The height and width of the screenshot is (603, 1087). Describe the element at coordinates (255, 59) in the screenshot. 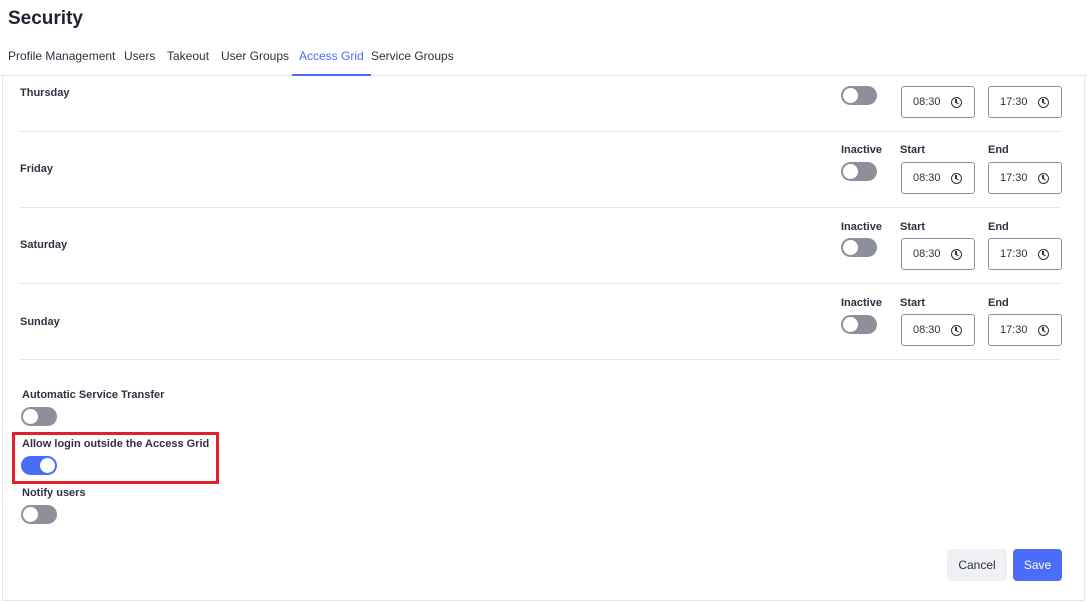

I see `tab-user-groups: User Groups` at that location.